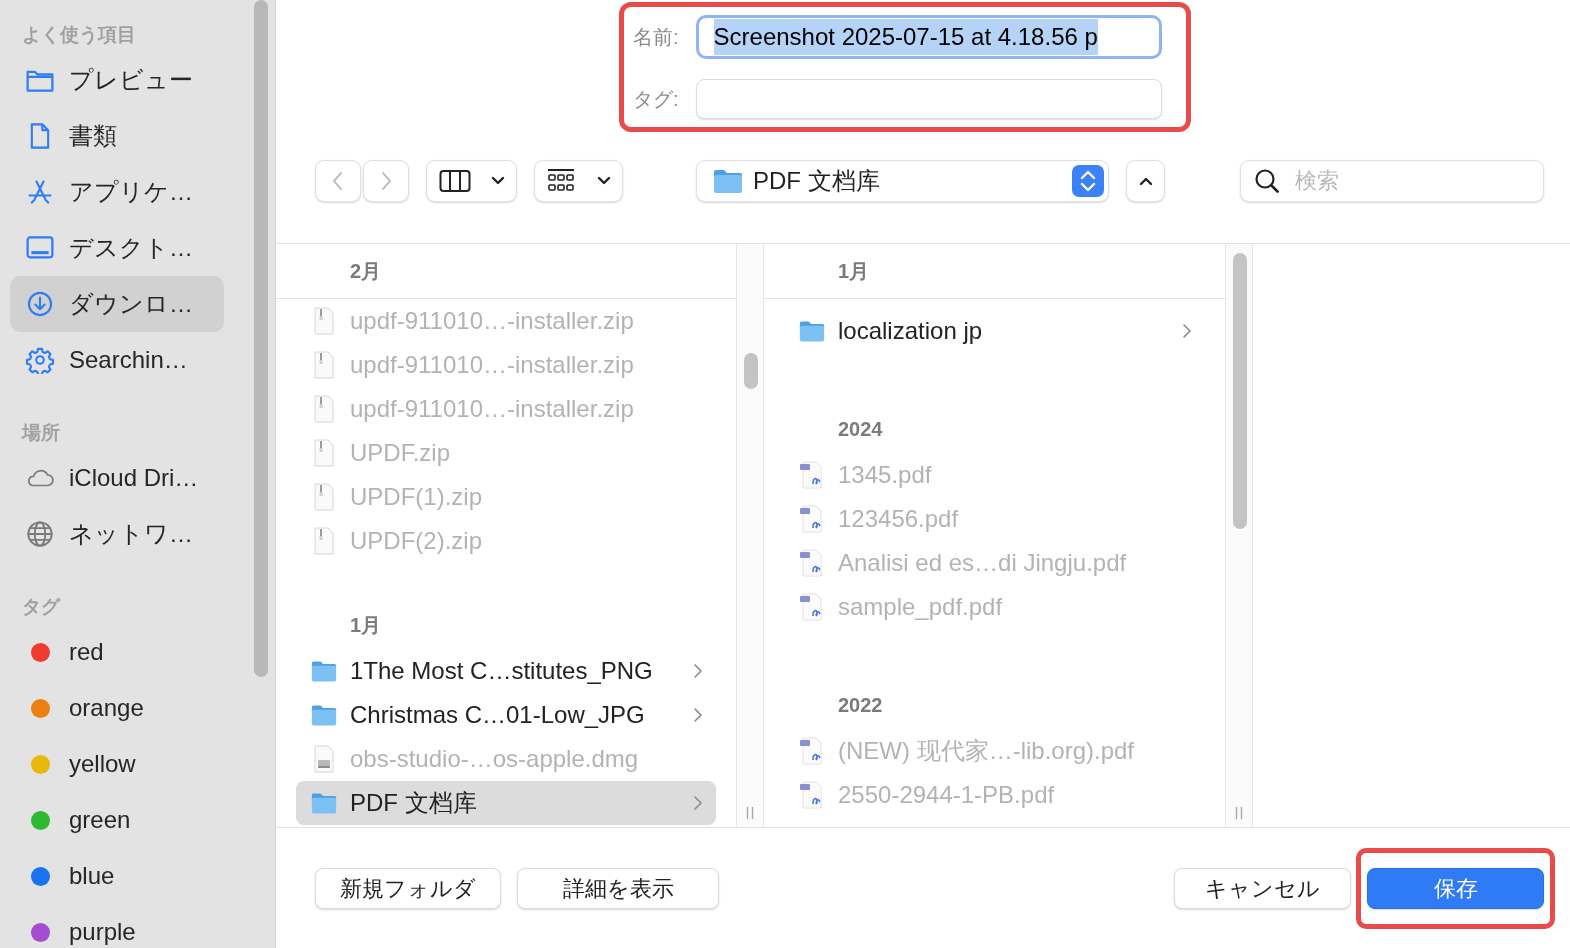  Describe the element at coordinates (454, 181) in the screenshot. I see `columns-icon` at that location.